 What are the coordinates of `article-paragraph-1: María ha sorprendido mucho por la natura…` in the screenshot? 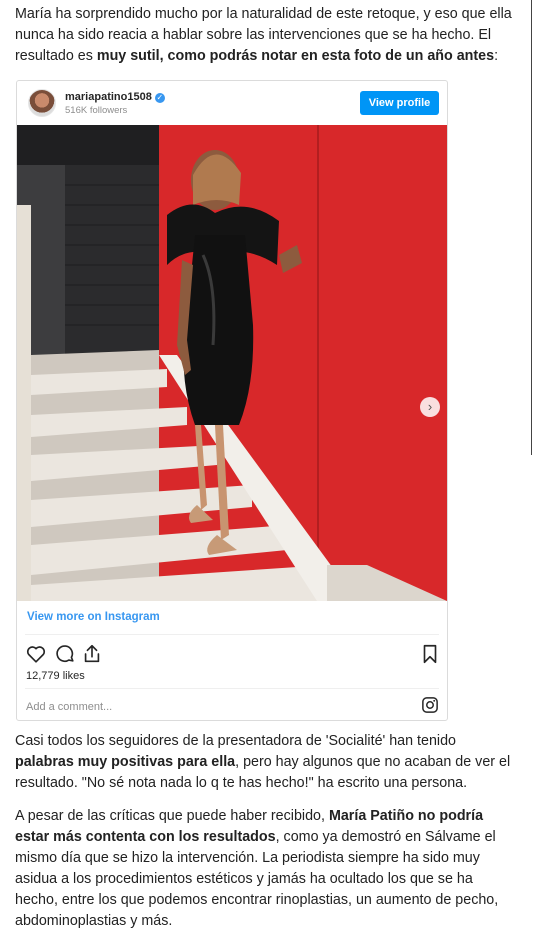 It's located at (265, 35).